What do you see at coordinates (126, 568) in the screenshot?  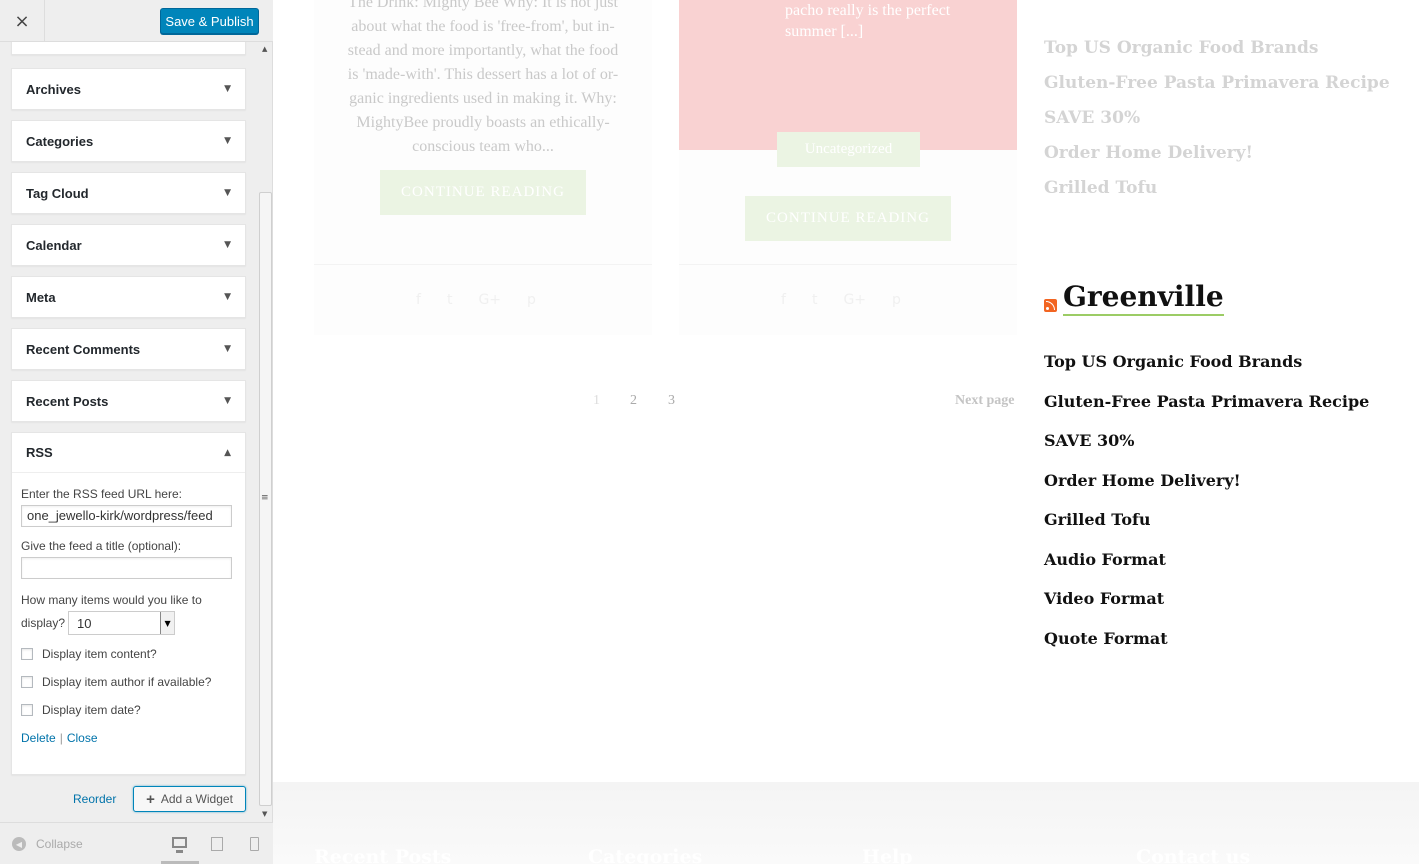 I see `rss-title-input` at bounding box center [126, 568].